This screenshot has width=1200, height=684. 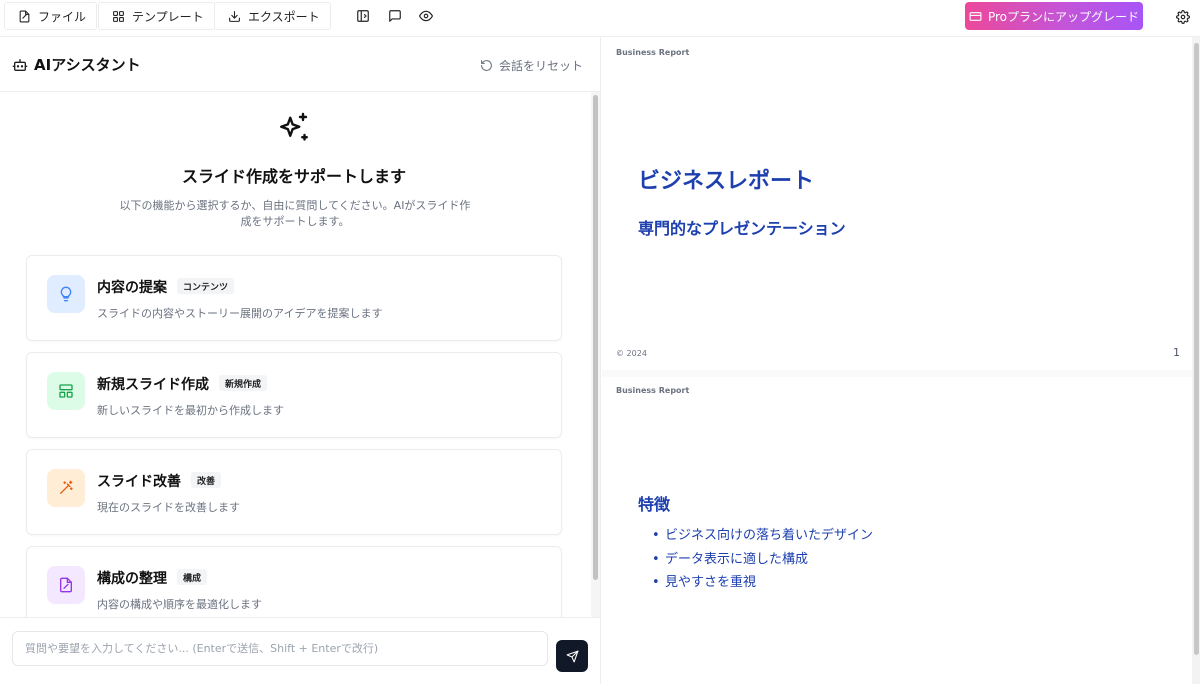 I want to click on top-toolbar: ファイル テンプレート エクスポート Proプランにアップグレード, so click(x=600, y=18).